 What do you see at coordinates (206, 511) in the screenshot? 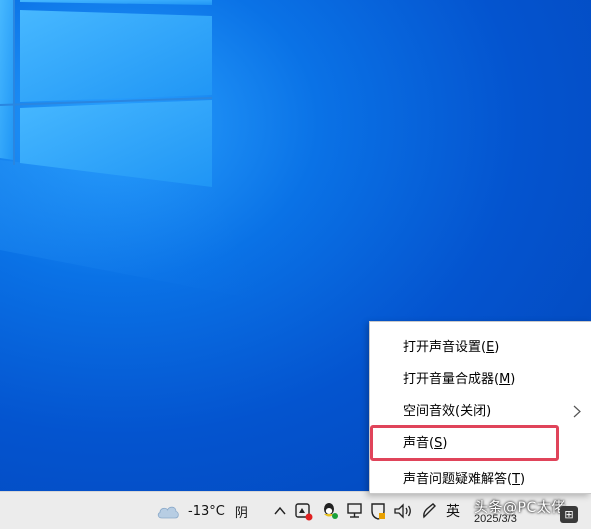
I see `weather-temperature: -13°C` at bounding box center [206, 511].